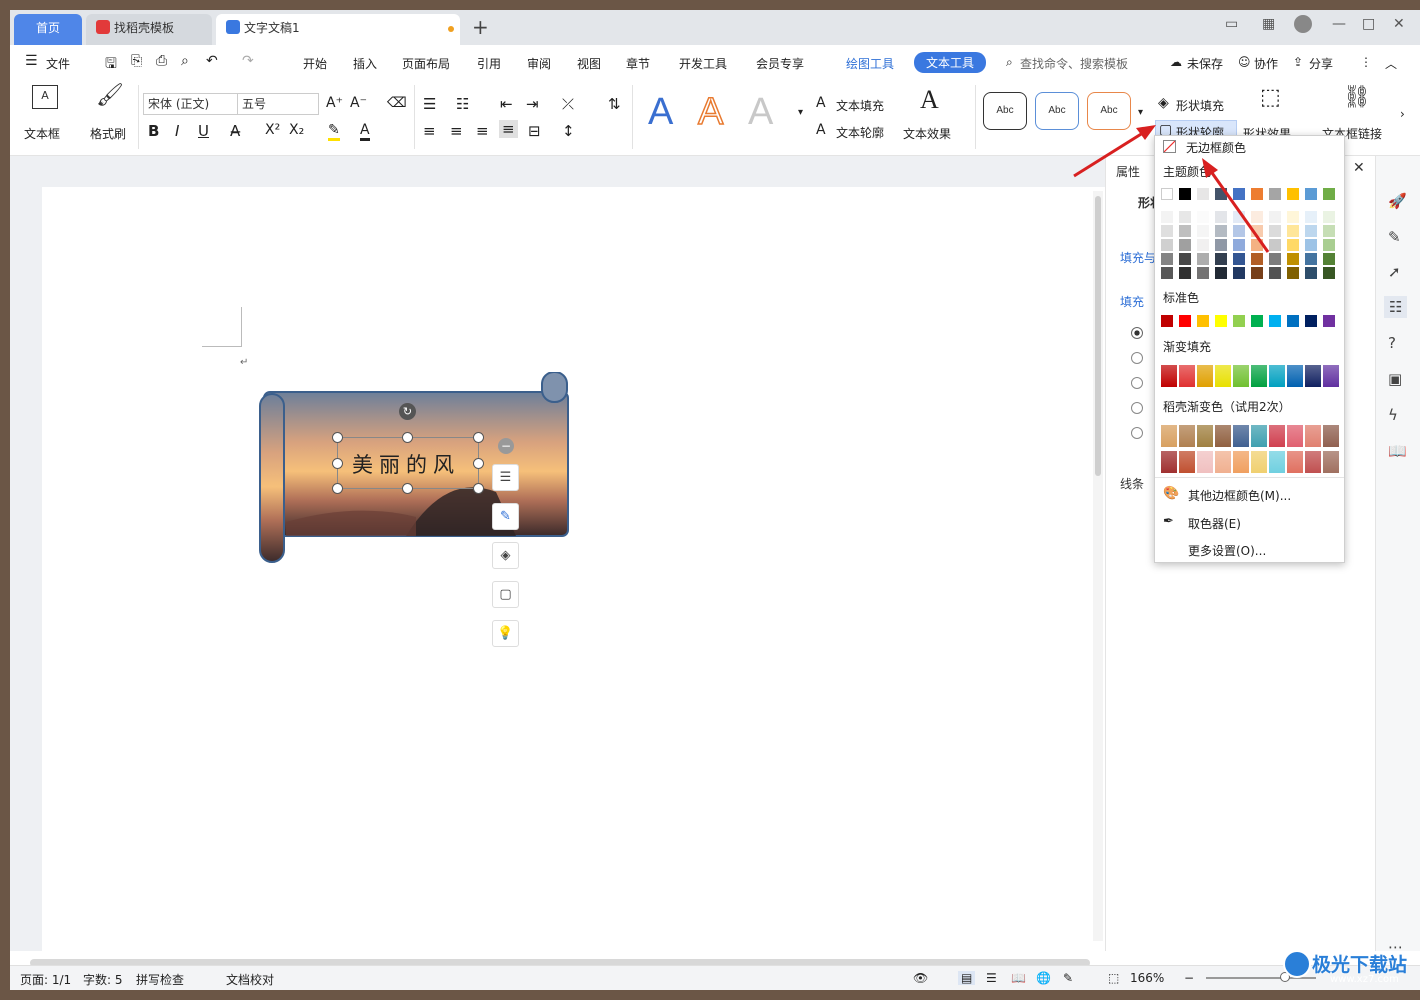 The height and width of the screenshot is (1000, 1420). Describe the element at coordinates (800, 112) in the screenshot. I see `wordart-more-icon: ▾` at that location.